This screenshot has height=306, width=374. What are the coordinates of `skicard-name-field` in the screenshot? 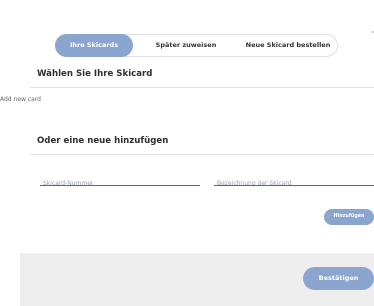 It's located at (294, 180).